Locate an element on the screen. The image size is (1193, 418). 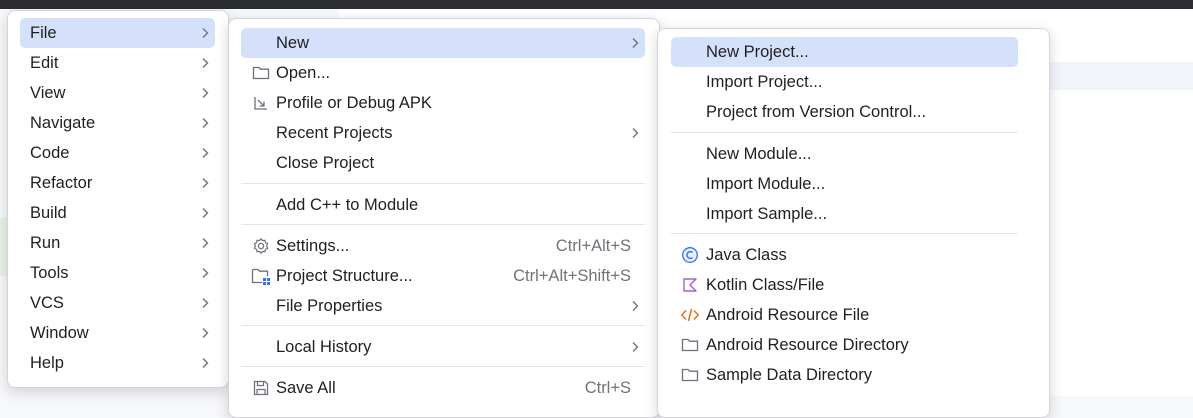
file-menu-item-file-properties: File Properties is located at coordinates (443, 306).